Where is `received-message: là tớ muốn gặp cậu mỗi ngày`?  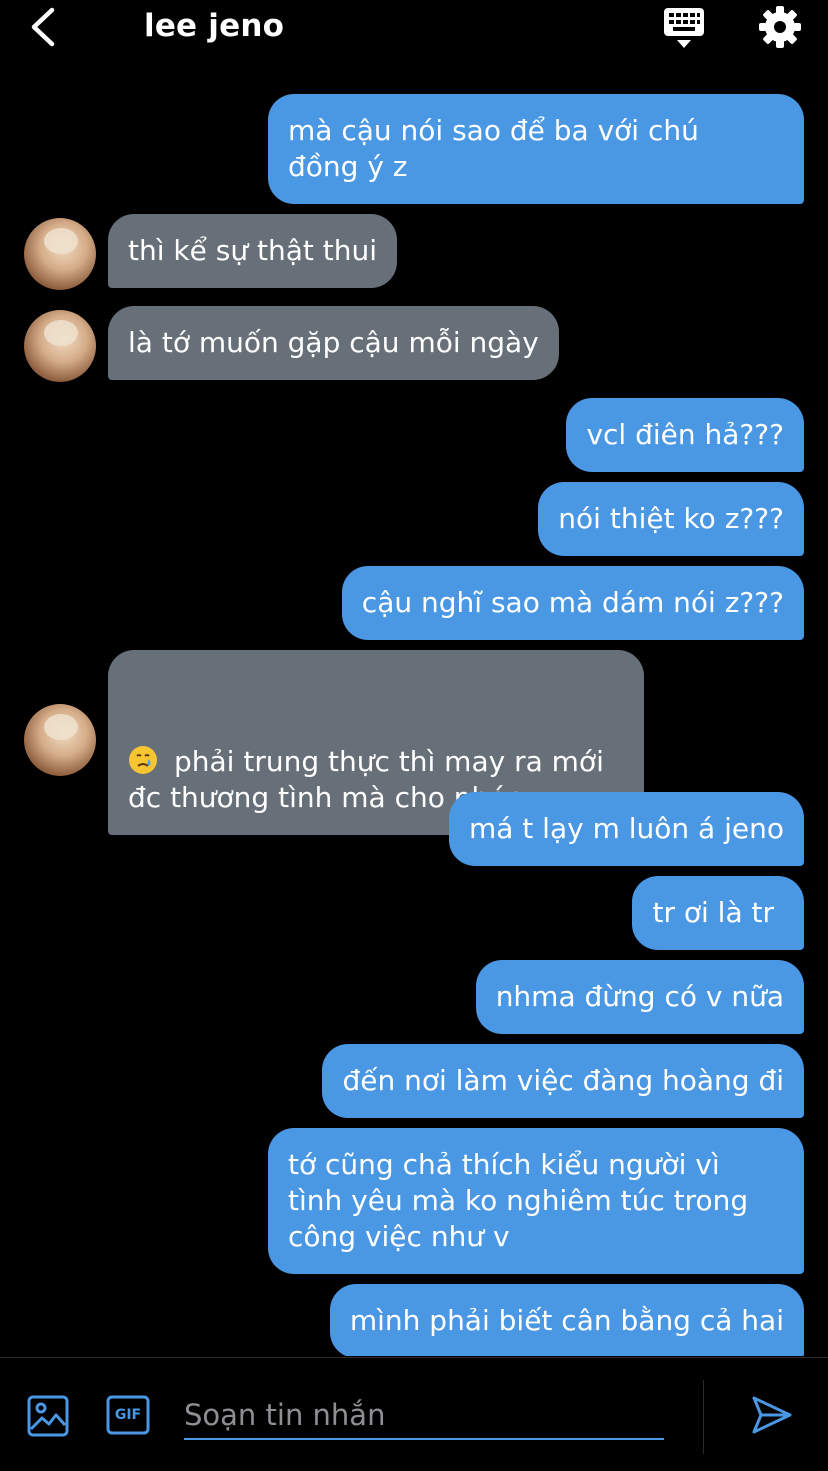
received-message: là tớ muốn gặp cậu mỗi ngày is located at coordinates (333, 343).